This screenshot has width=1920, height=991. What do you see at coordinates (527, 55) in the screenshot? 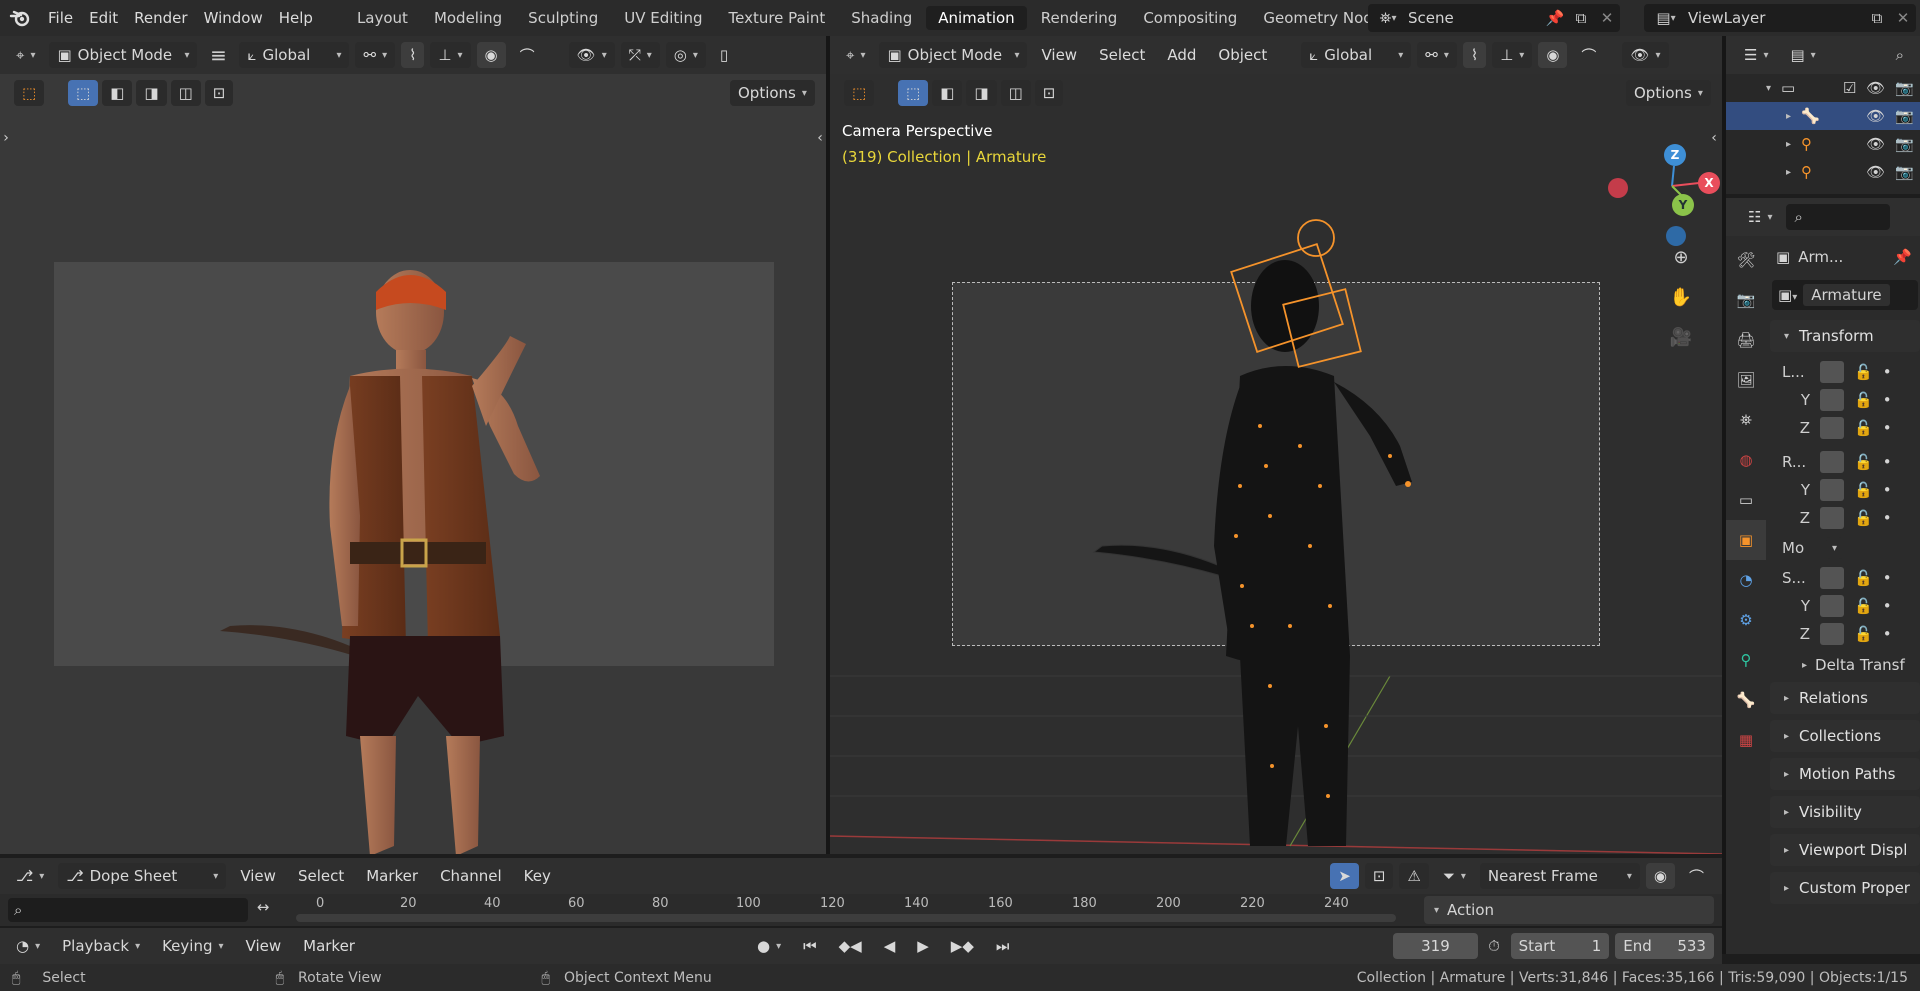
I see `falloff-button: ⌒` at bounding box center [527, 55].